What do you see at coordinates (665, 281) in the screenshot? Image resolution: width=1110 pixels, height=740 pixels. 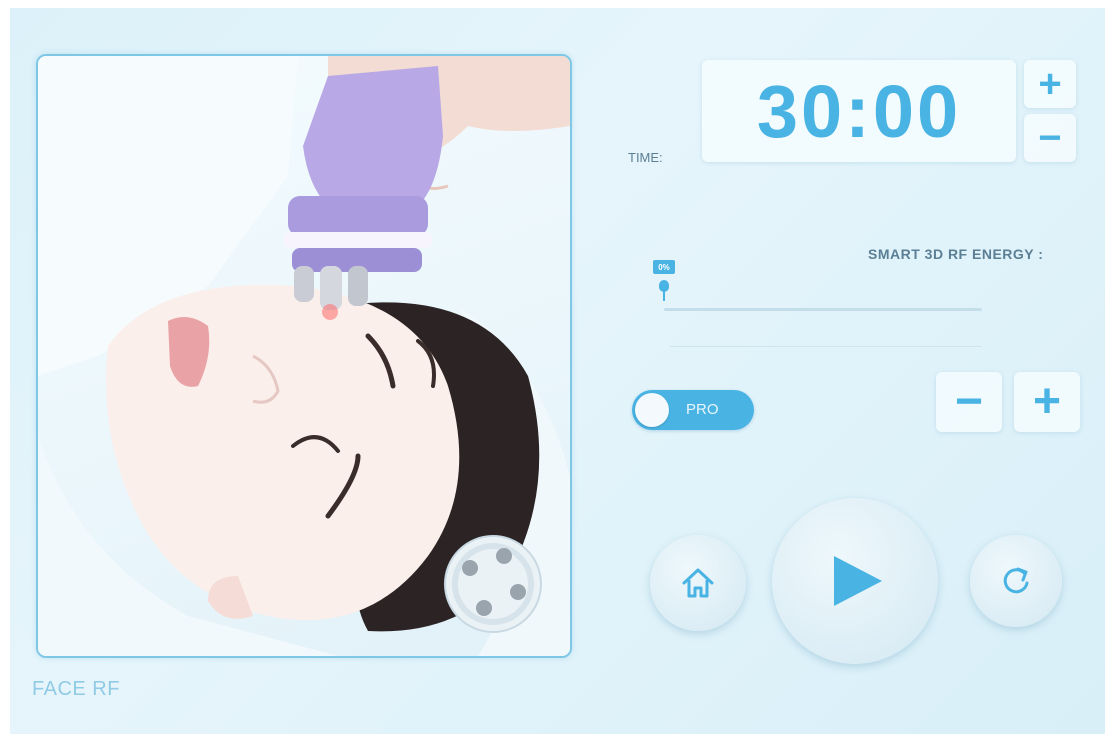 I see `energy-slider-thumb: 0%` at bounding box center [665, 281].